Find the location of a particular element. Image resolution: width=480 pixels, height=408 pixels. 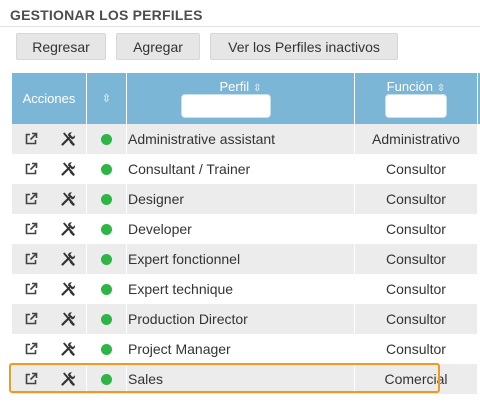

profile-cell: Administrative assistant is located at coordinates (241, 139).